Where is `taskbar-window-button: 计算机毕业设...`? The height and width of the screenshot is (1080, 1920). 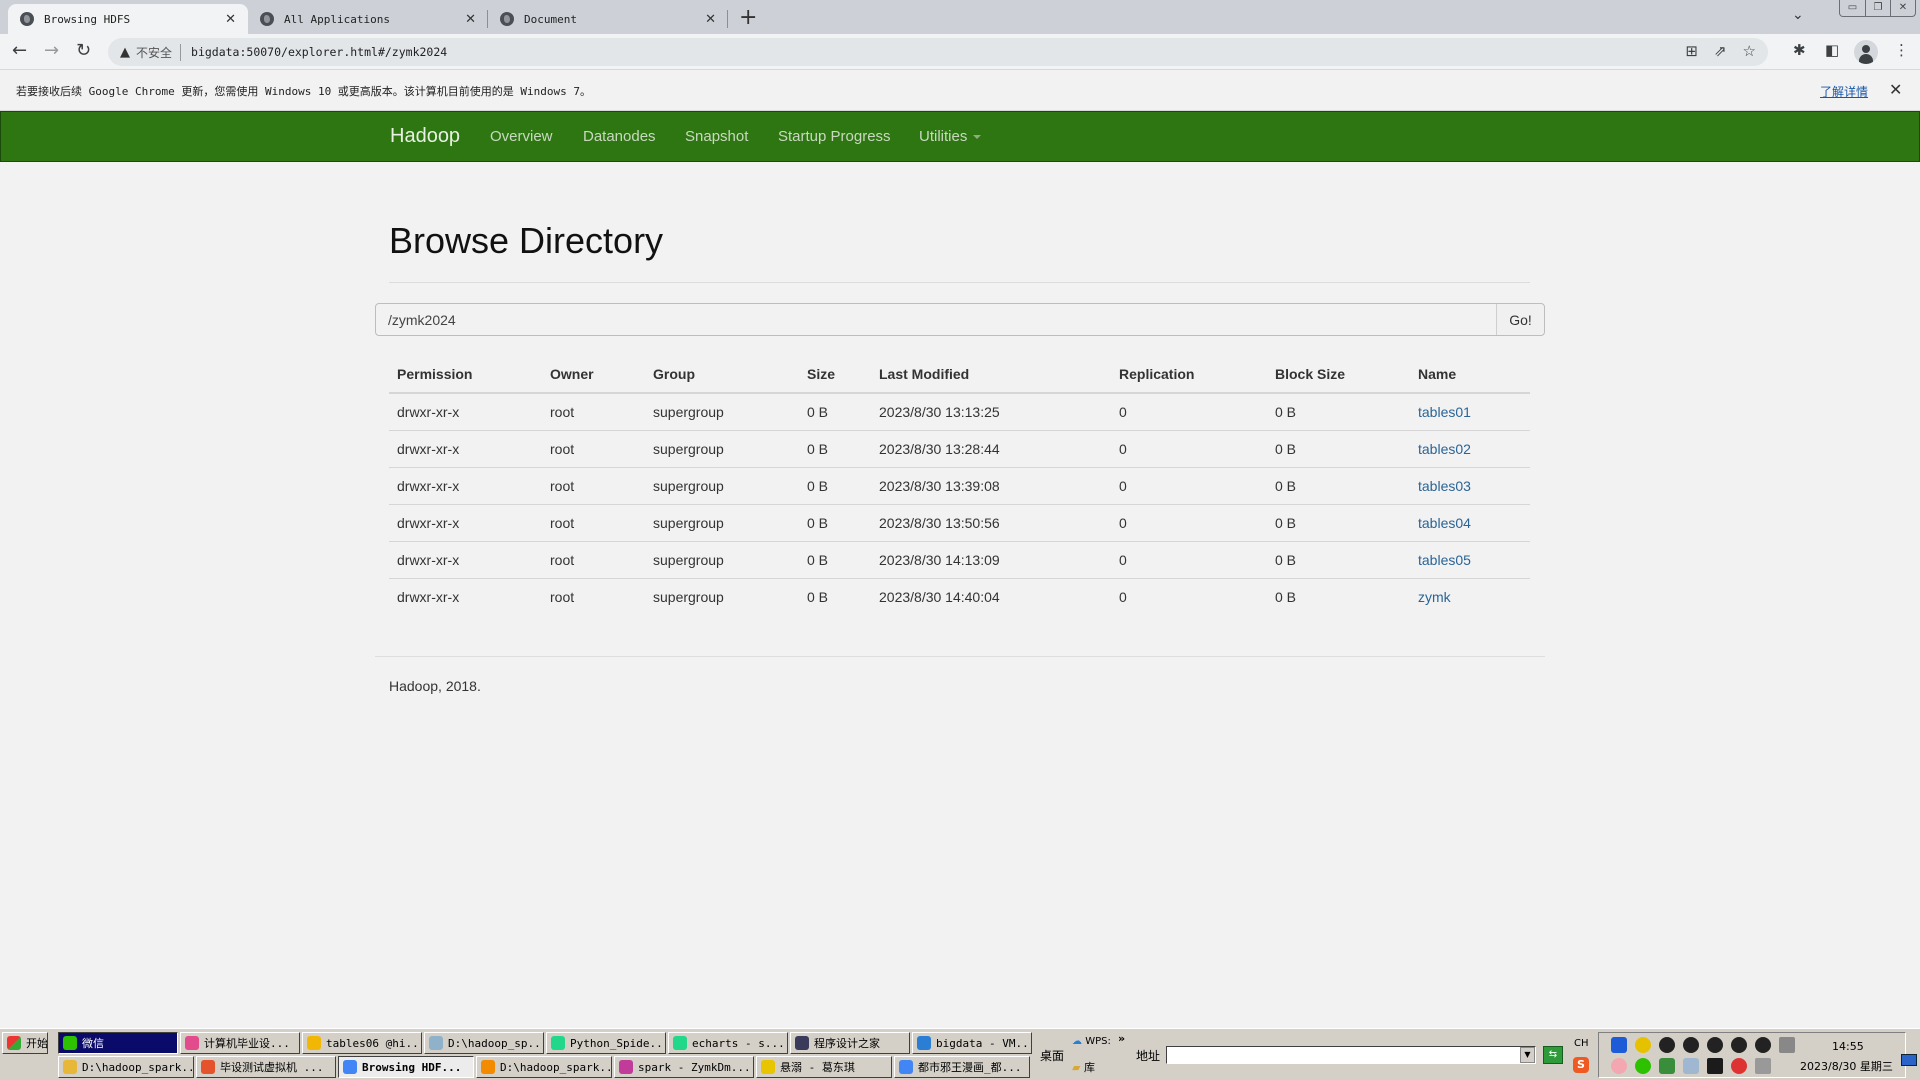
taskbar-window-button: 计算机毕业设... is located at coordinates (240, 1043).